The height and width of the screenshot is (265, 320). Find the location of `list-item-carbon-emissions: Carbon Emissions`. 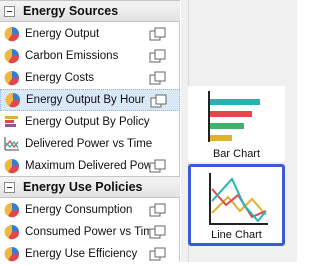

list-item-carbon-emissions: Carbon Emissions is located at coordinates (90, 56).